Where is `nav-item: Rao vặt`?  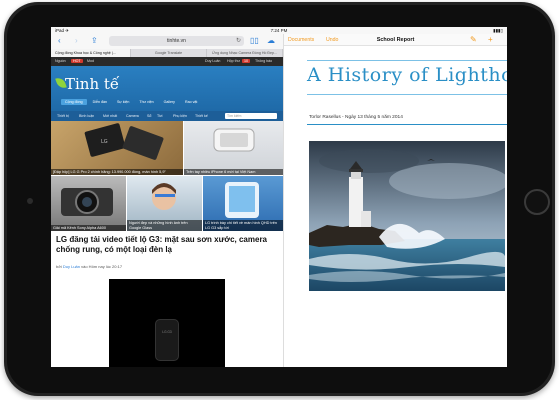 nav-item: Rao vặt is located at coordinates (191, 102).